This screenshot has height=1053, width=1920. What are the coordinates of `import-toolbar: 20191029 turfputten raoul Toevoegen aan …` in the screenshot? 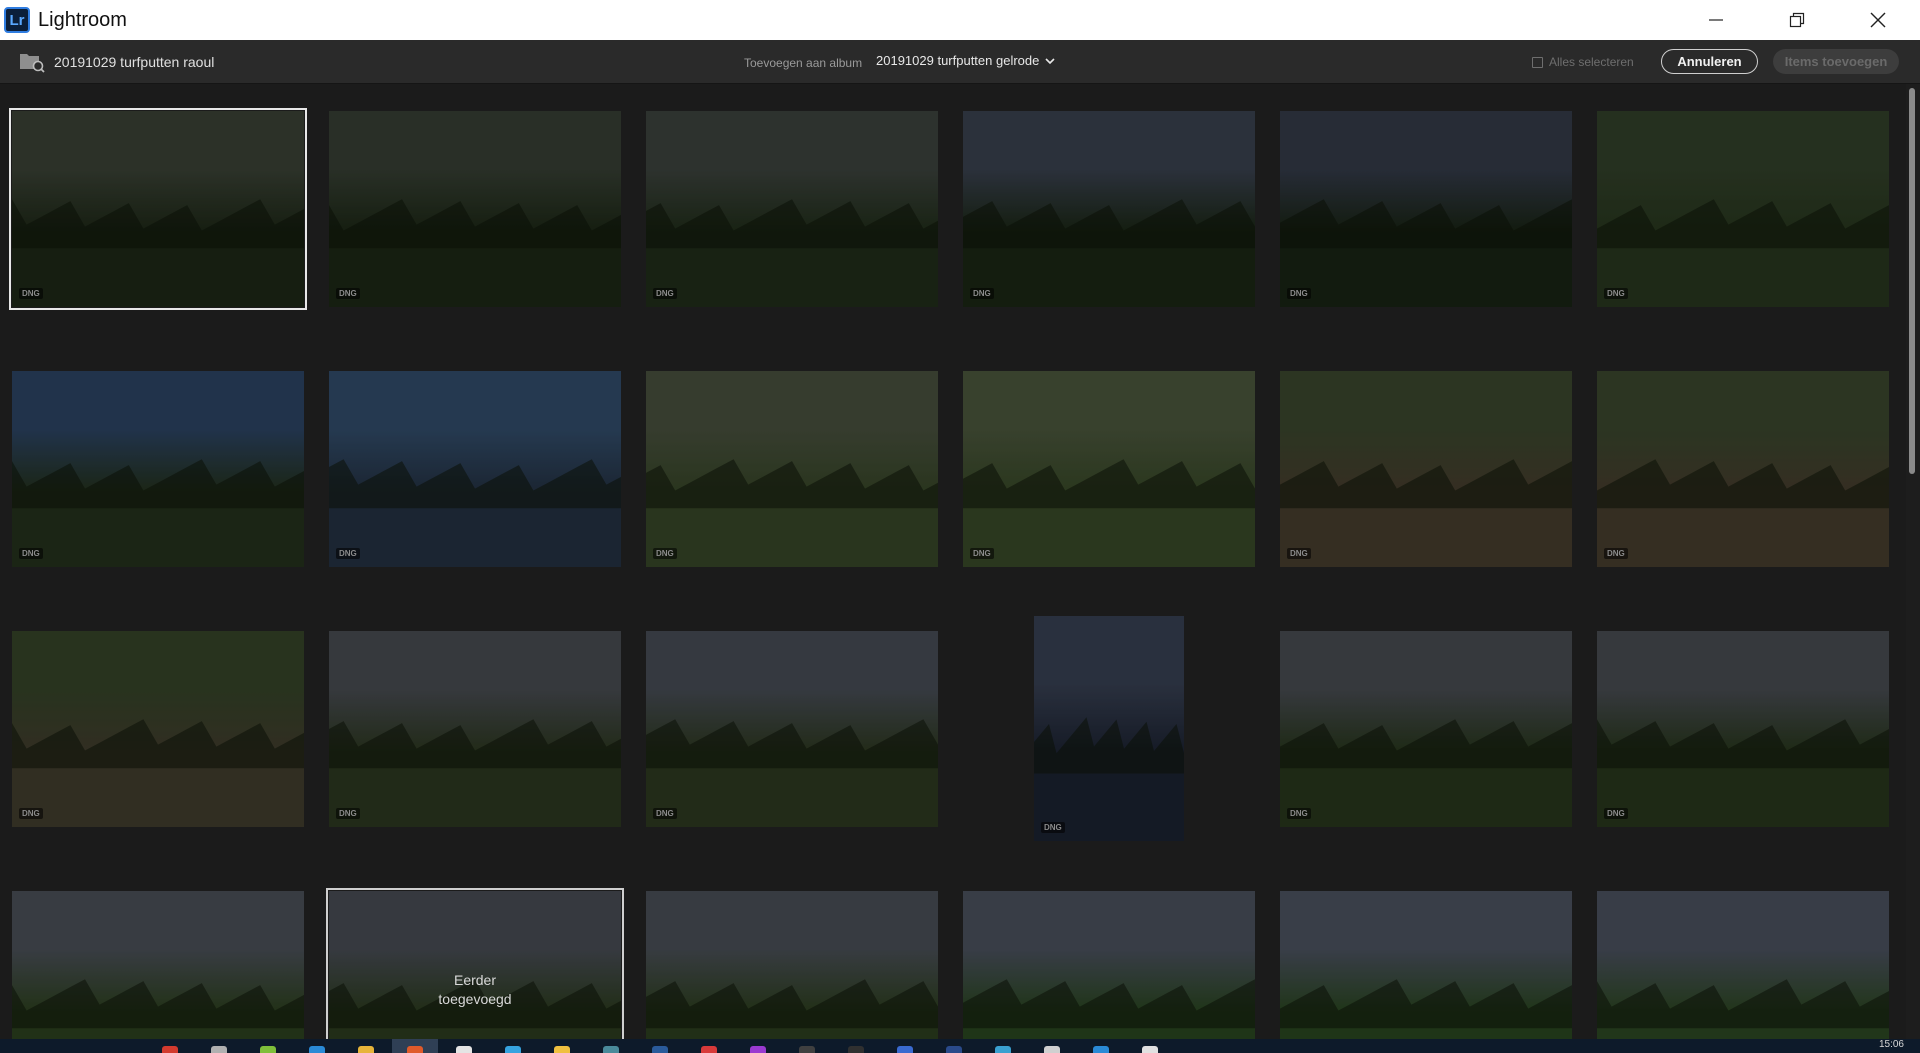 It's located at (960, 62).